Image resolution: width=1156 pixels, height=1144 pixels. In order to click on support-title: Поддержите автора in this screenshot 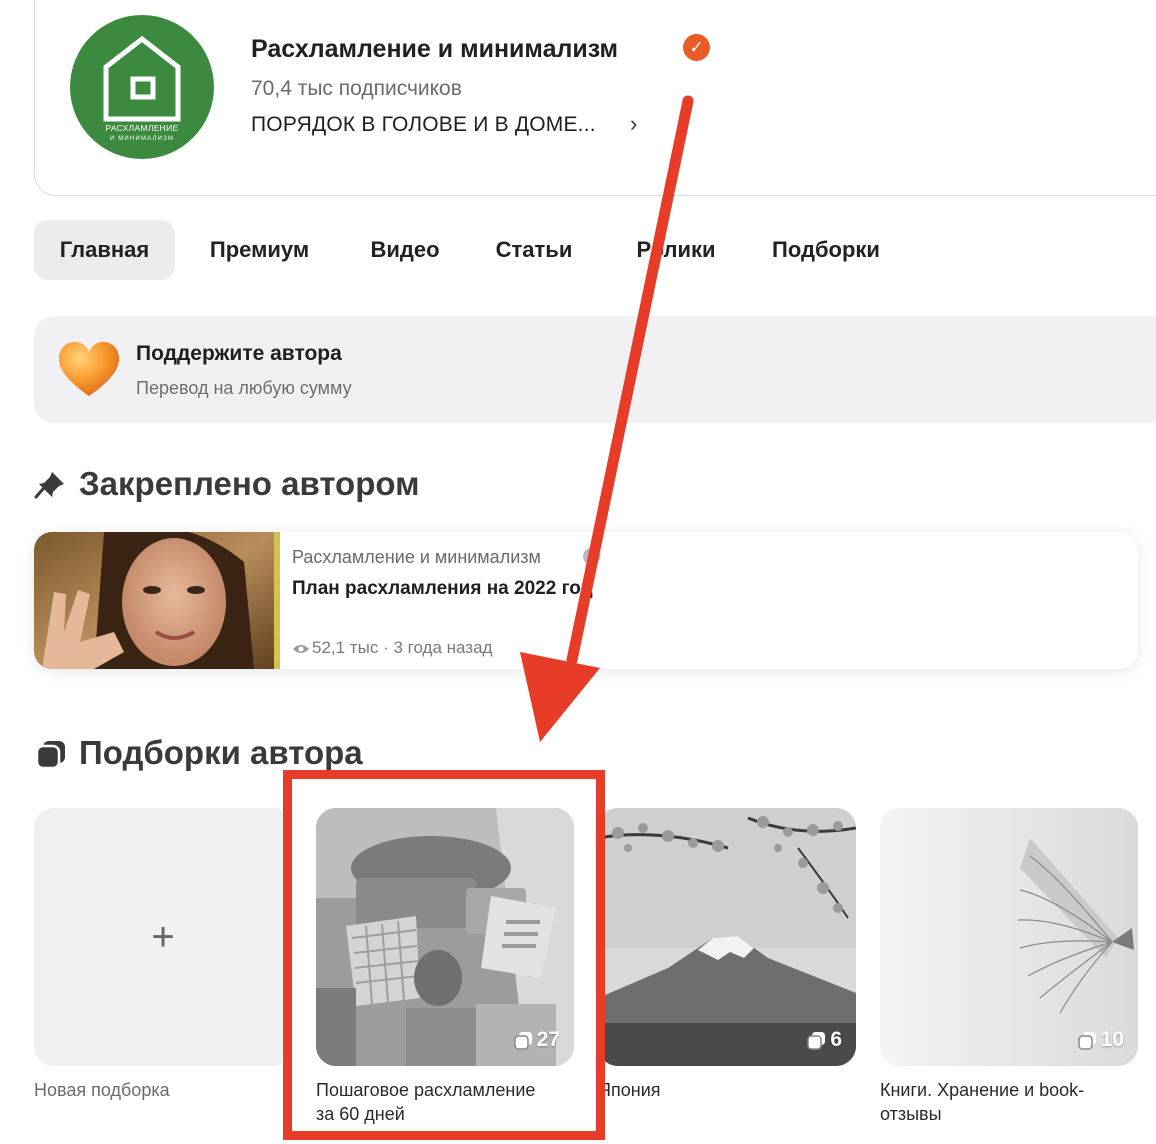, I will do `click(239, 353)`.